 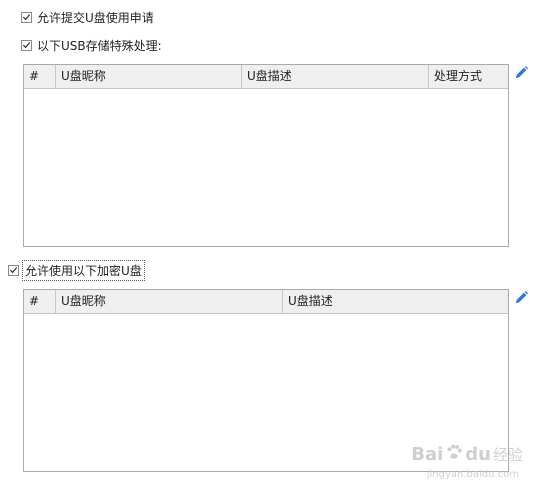 I want to click on watermark-text-jy: 经验, so click(x=507, y=455).